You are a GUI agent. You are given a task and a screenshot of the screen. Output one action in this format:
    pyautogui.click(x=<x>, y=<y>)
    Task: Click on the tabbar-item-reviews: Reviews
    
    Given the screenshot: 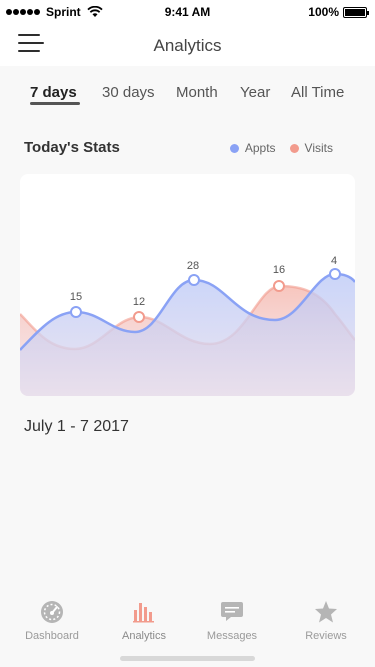 What is the action you would take?
    pyautogui.click(x=326, y=621)
    